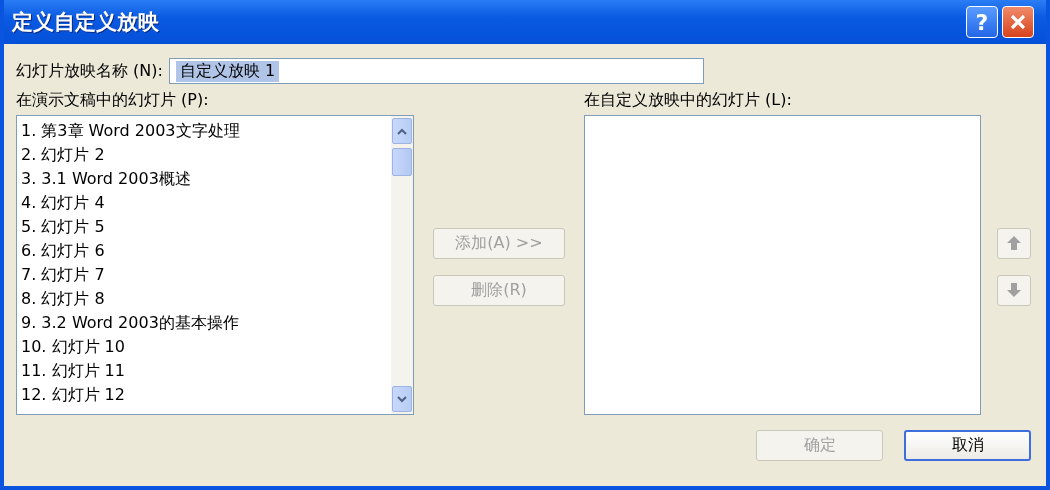  I want to click on arrow-down-icon, so click(1014, 290).